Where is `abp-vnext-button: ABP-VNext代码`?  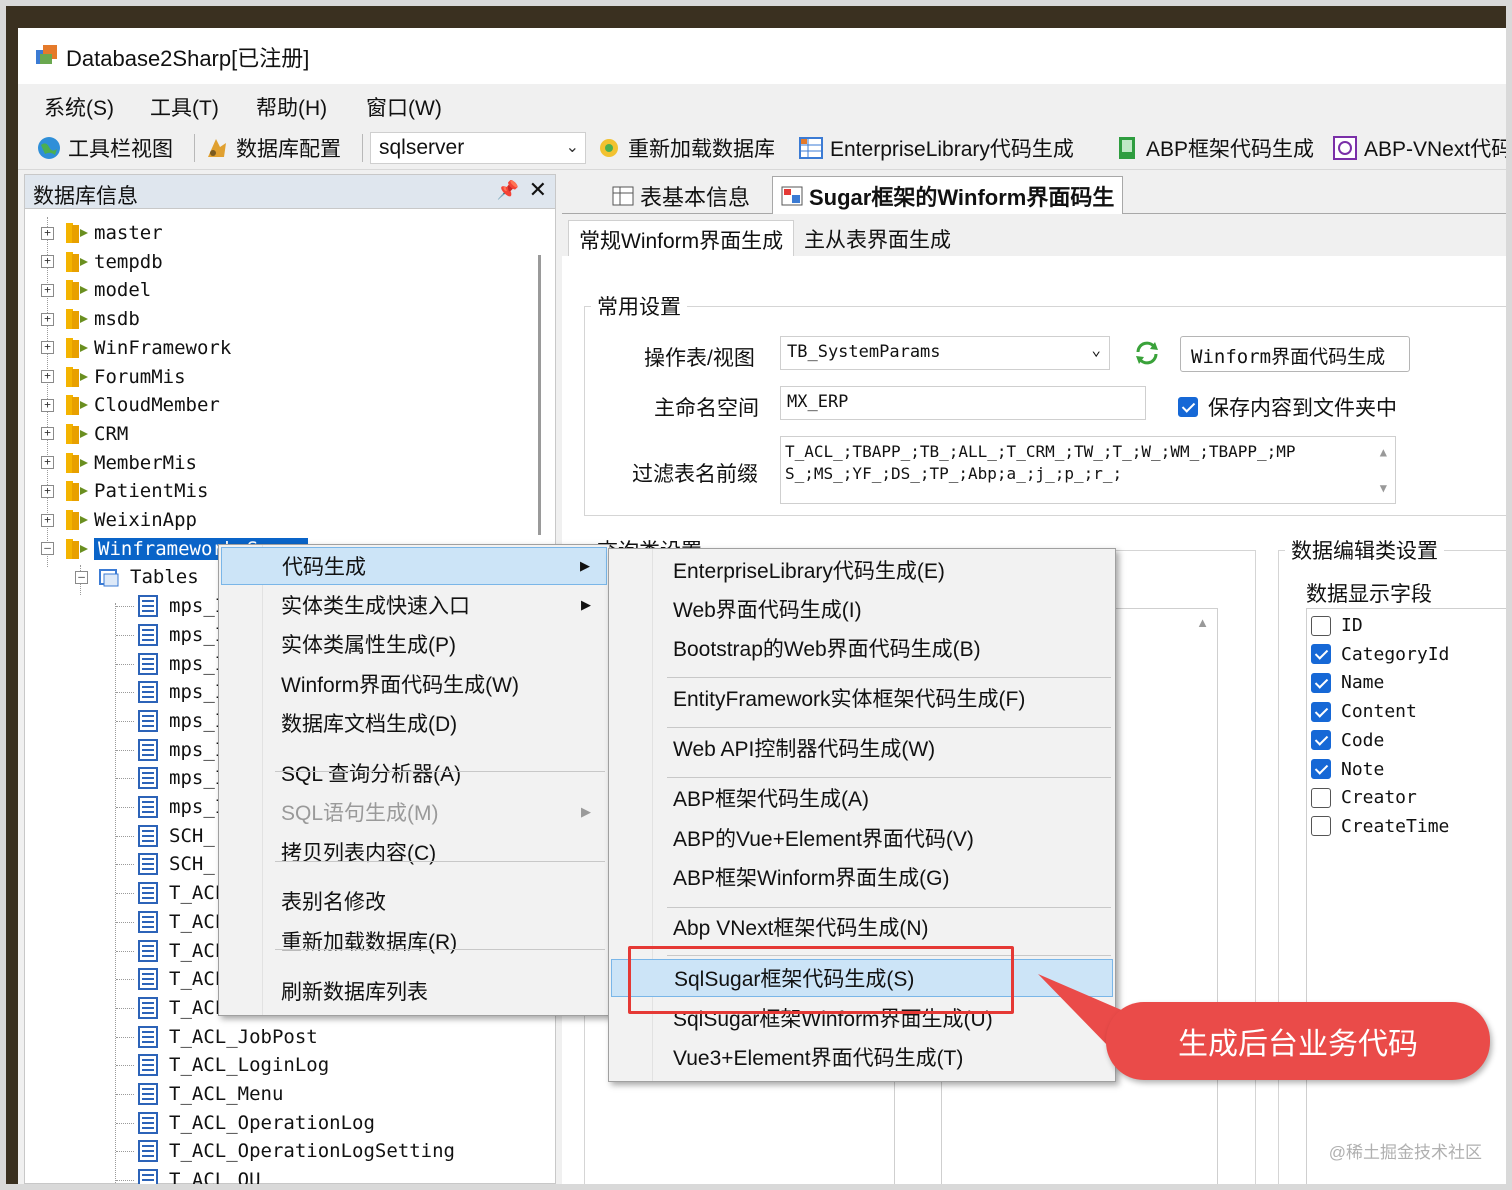
abp-vnext-button: ABP-VNext代码 is located at coordinates (1419, 148).